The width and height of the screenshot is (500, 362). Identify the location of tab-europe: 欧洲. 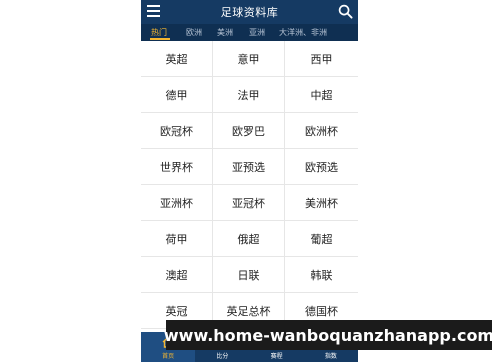
(194, 32).